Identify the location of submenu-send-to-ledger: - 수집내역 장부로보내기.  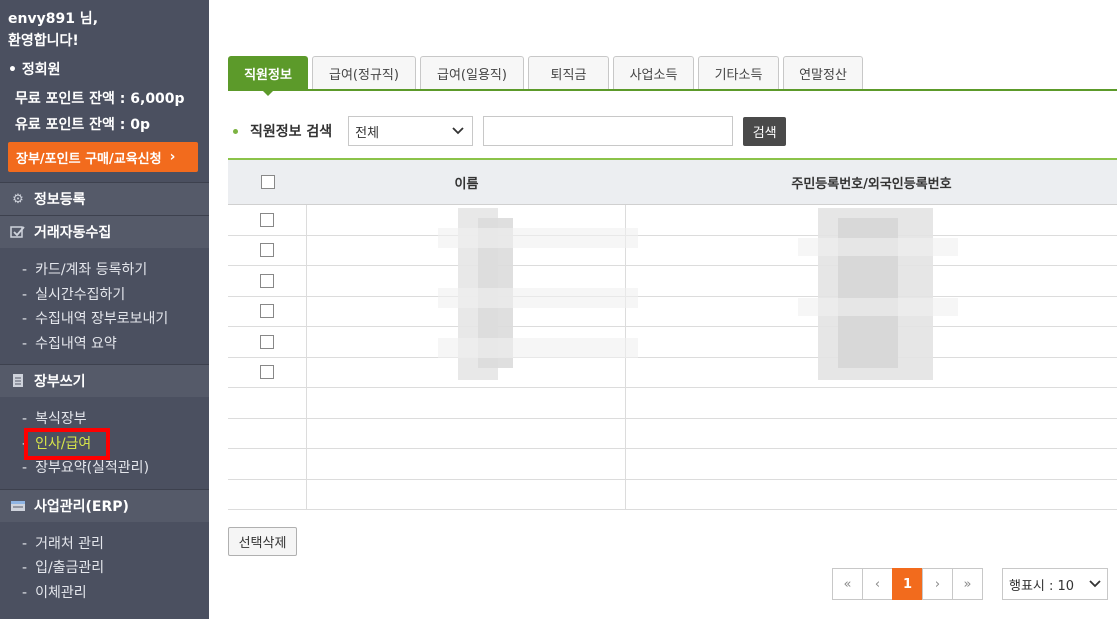
(115, 319).